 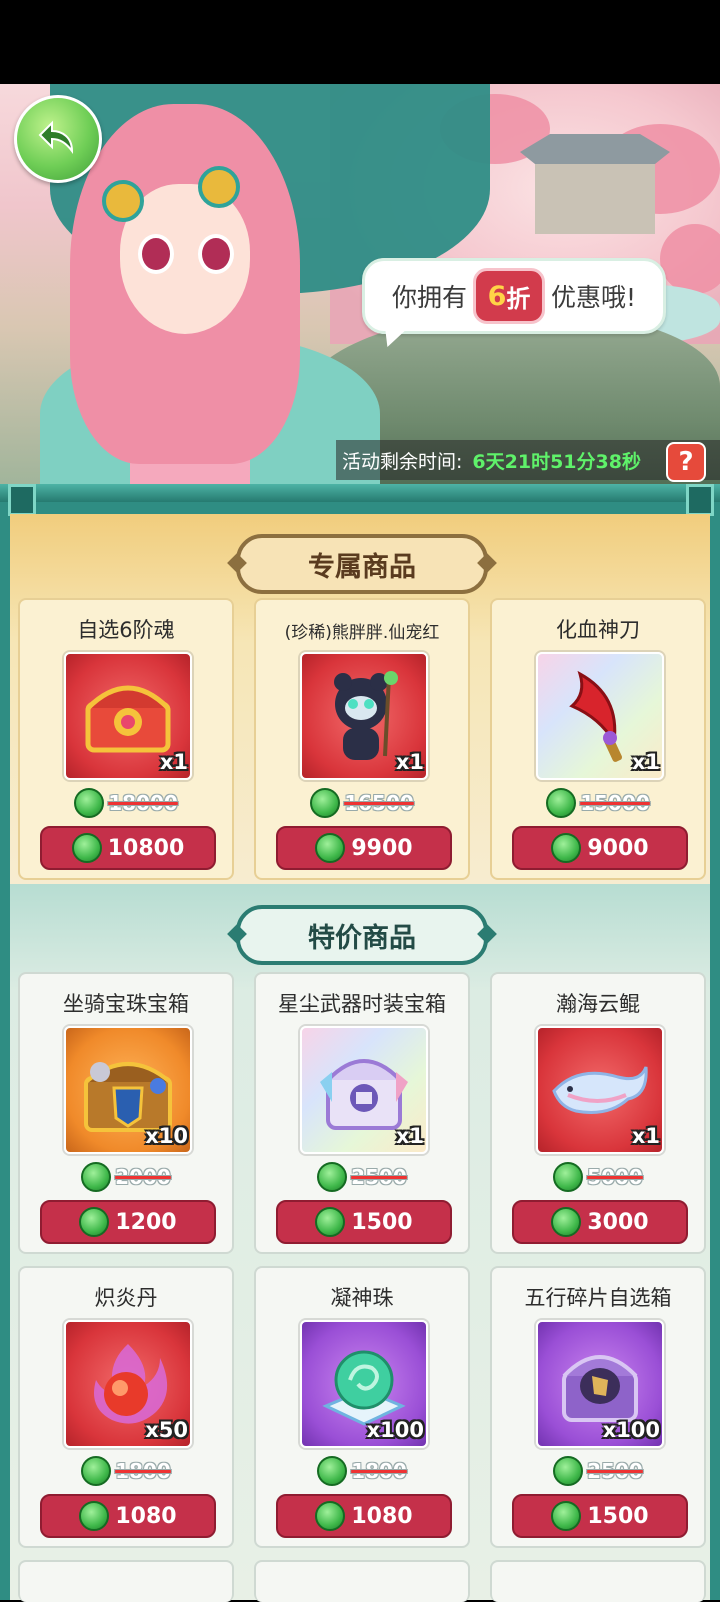 What do you see at coordinates (126, 1298) in the screenshot?
I see `item-name: 炽炎丹` at bounding box center [126, 1298].